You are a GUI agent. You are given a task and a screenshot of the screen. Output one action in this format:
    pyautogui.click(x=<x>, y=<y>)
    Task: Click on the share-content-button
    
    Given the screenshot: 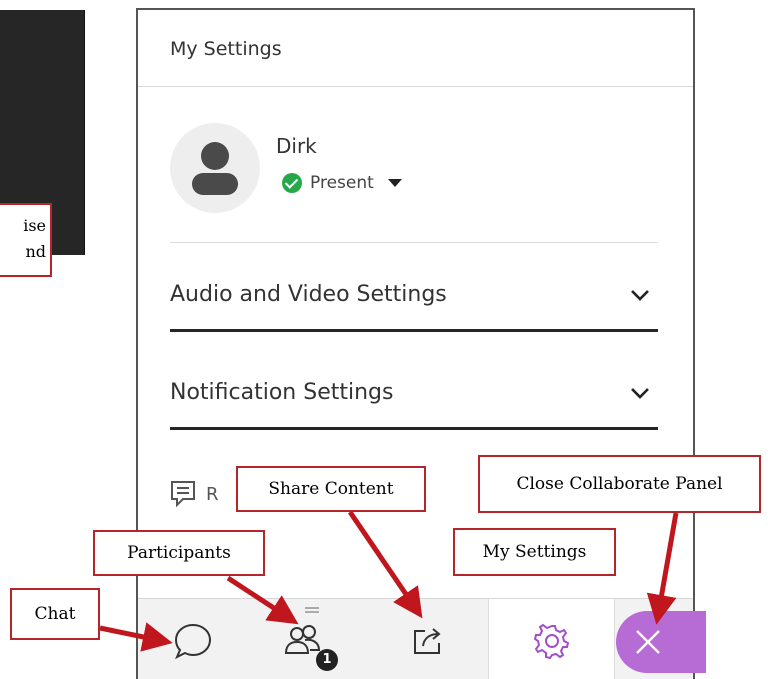 What is the action you would take?
    pyautogui.click(x=428, y=639)
    